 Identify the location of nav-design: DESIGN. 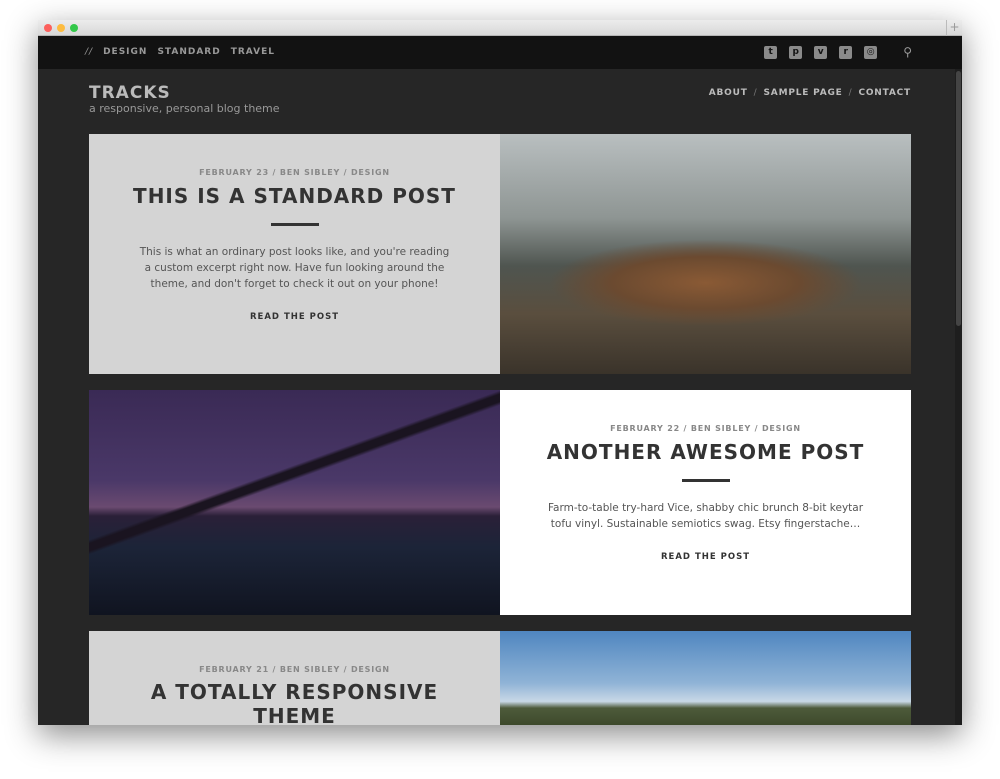
(125, 52).